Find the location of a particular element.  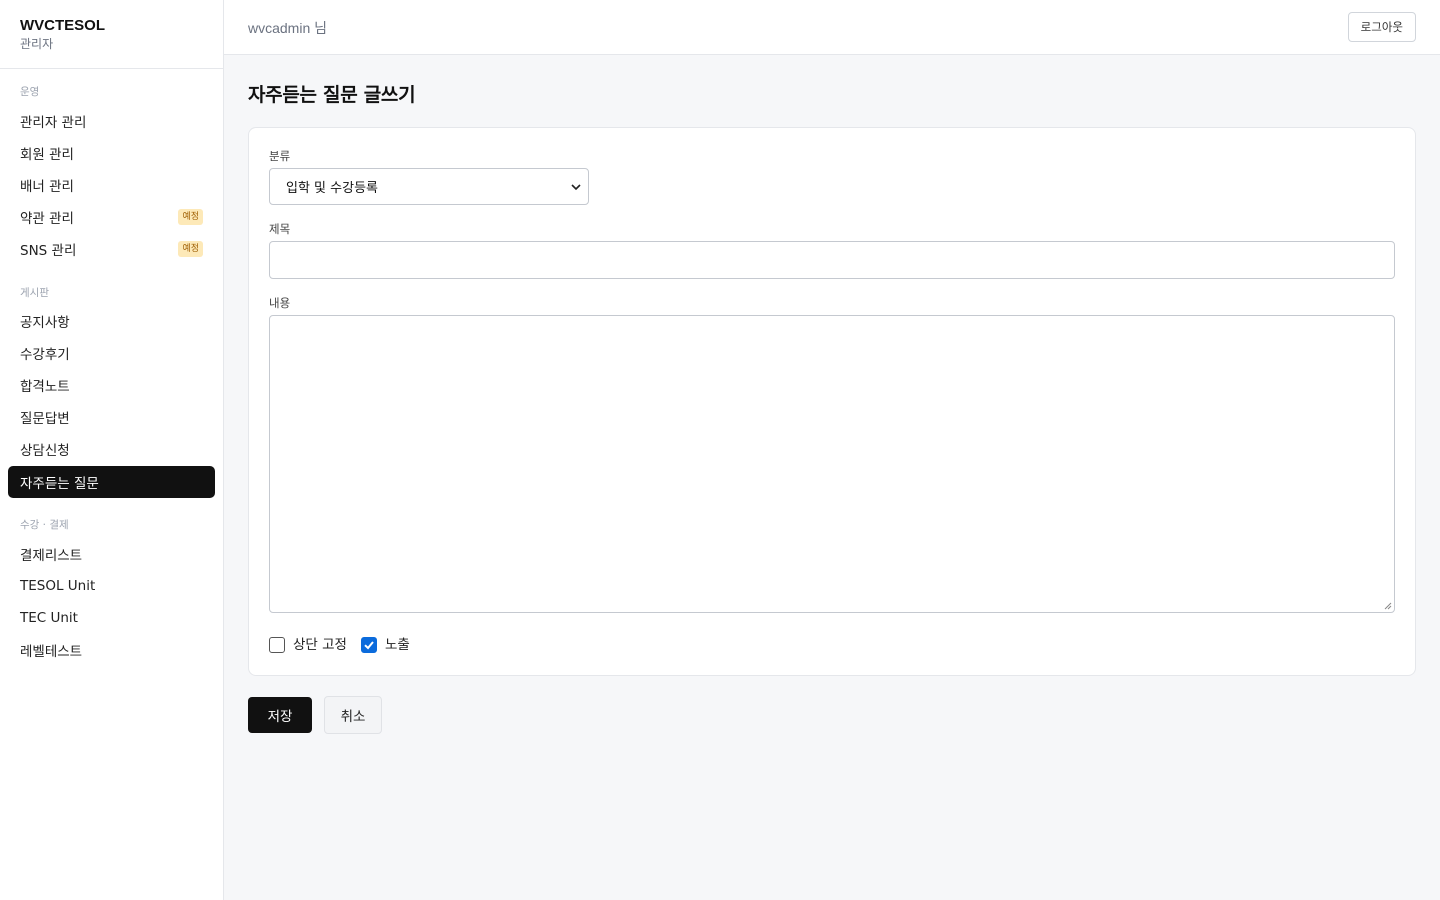

brand-subtitle: 관리자 is located at coordinates (37, 44).